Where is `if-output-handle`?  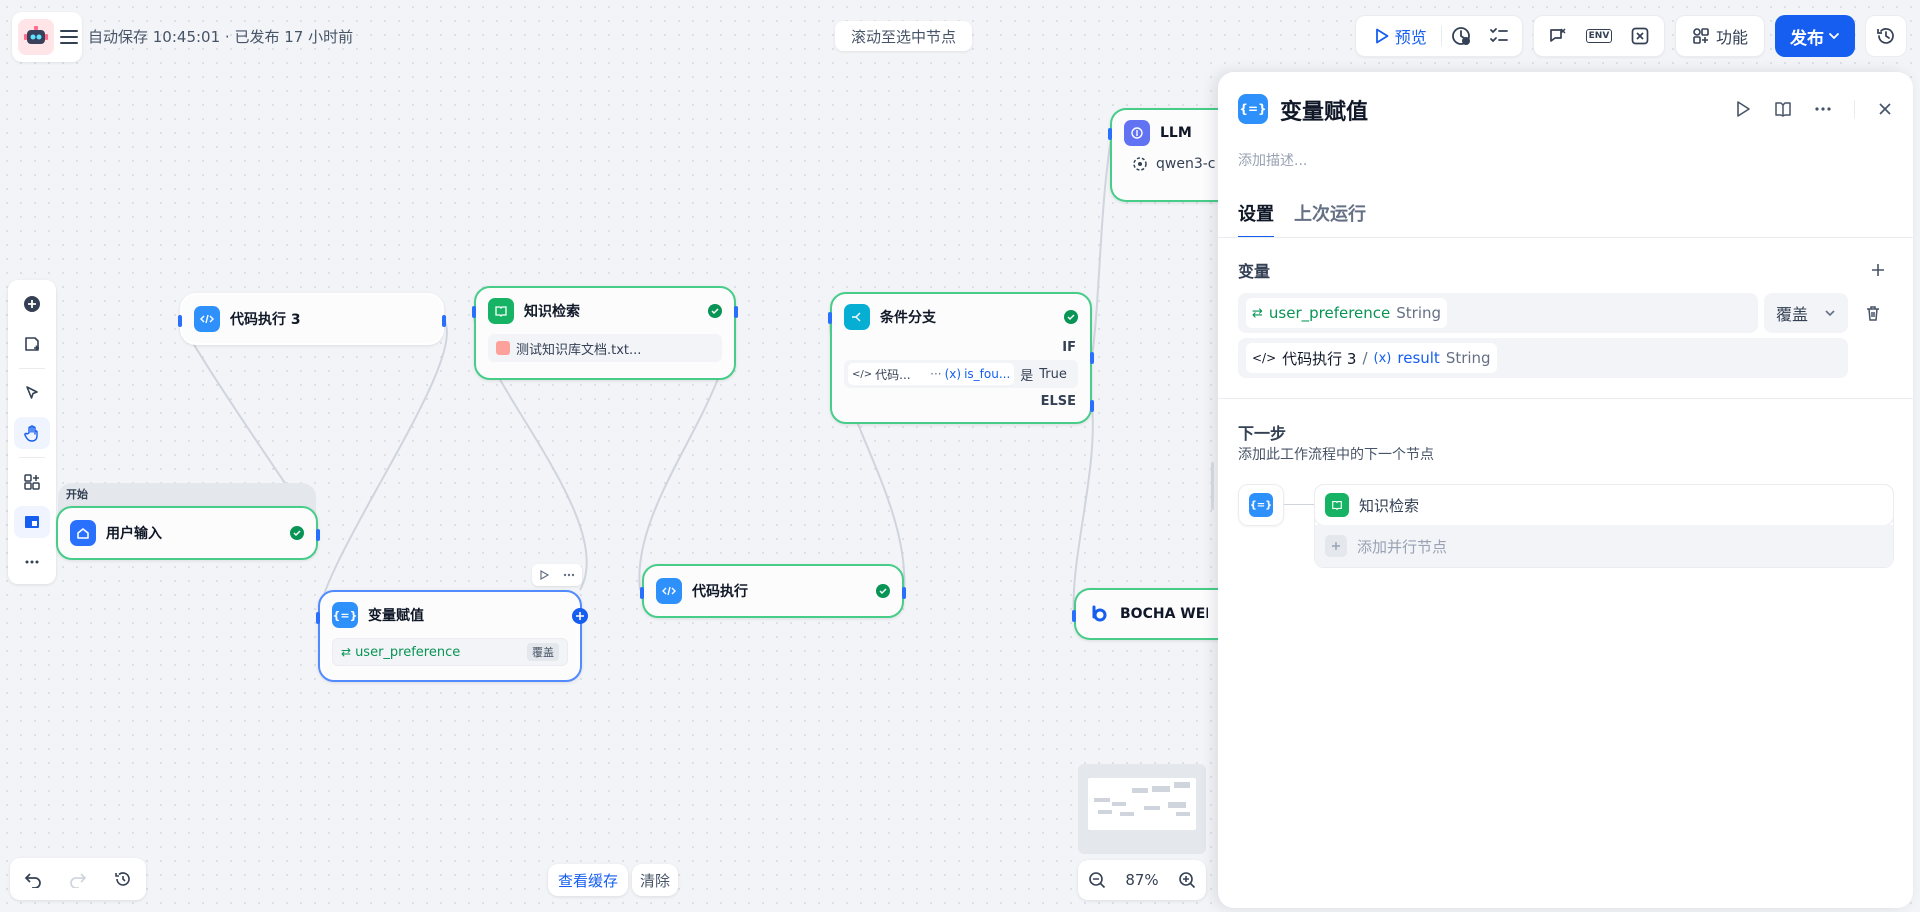
if-output-handle is located at coordinates (1092, 358).